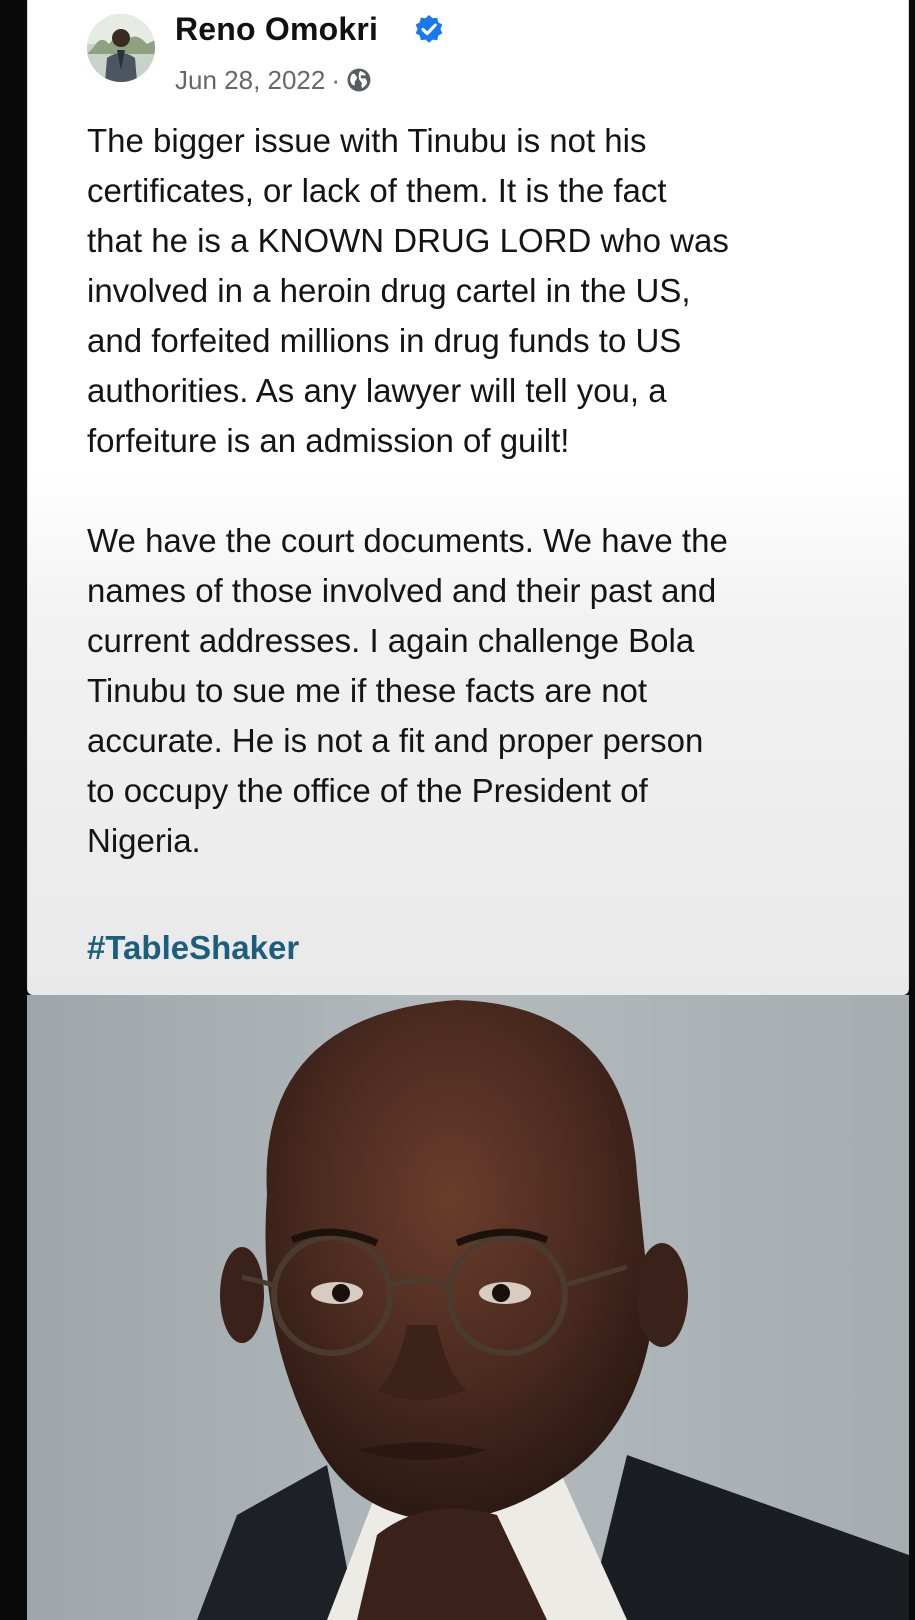  I want to click on right-border, so click(912, 810).